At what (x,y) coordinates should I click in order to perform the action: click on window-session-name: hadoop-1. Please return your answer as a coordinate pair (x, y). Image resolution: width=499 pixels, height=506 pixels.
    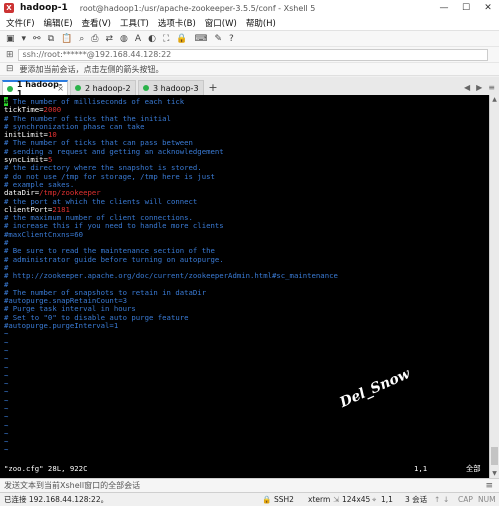
    Looking at the image, I should click on (44, 8).